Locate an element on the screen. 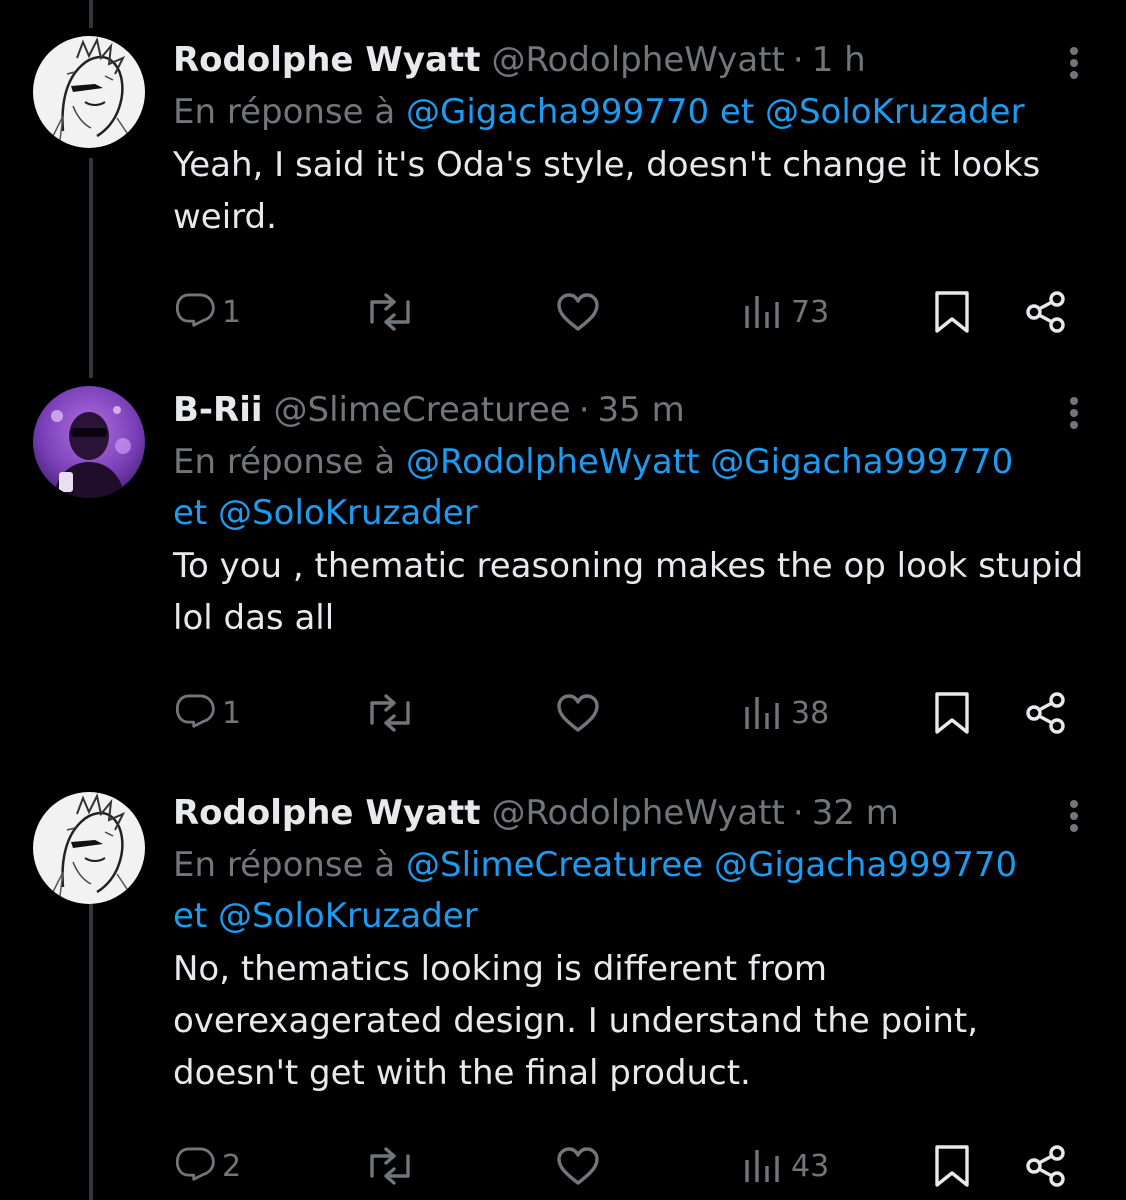  display-name: B-Rii is located at coordinates (218, 410).